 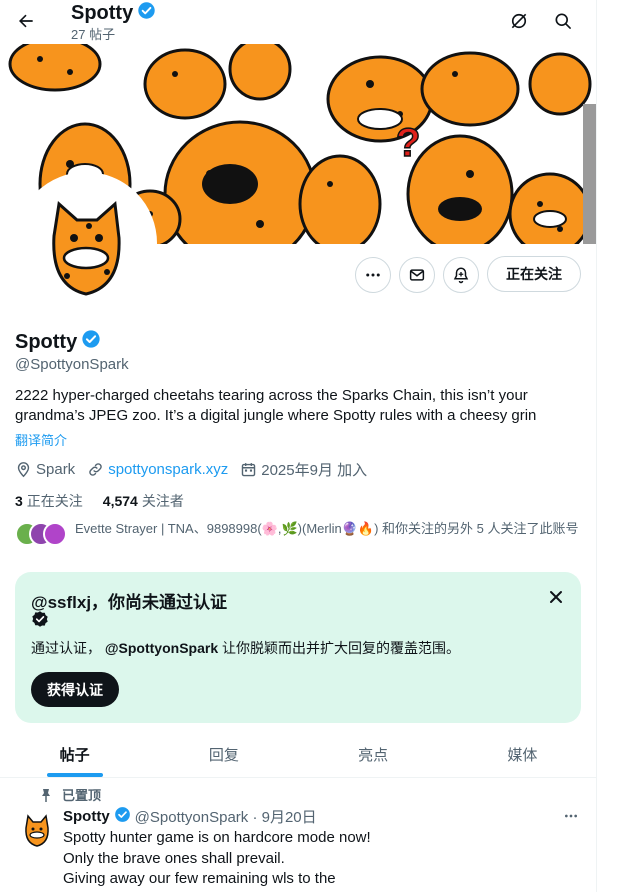 I want to click on follow-stats: 3 正在关注 4,574 关注者, so click(x=109, y=501).